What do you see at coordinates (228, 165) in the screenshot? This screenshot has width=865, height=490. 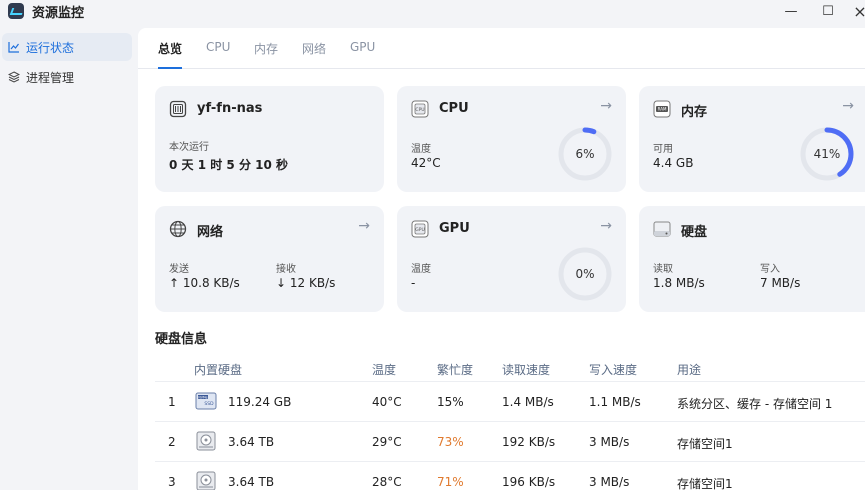 I see `uptime-value: 0 天 1 时 5 分 10 秒` at bounding box center [228, 165].